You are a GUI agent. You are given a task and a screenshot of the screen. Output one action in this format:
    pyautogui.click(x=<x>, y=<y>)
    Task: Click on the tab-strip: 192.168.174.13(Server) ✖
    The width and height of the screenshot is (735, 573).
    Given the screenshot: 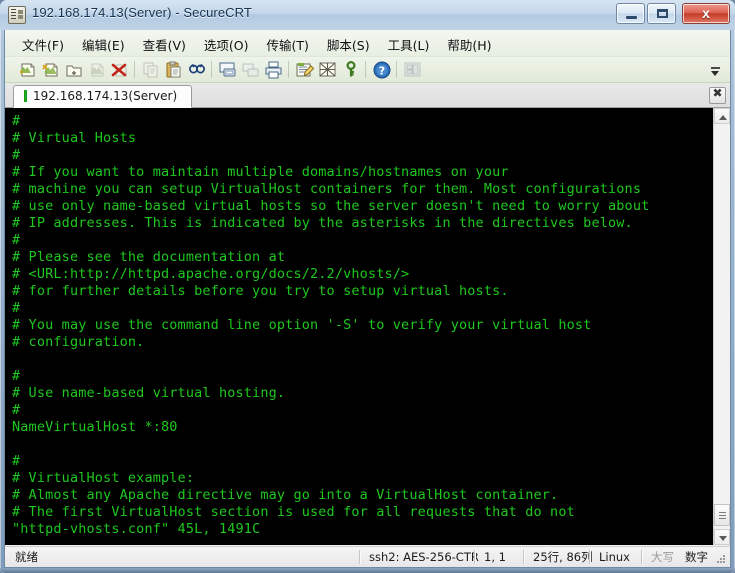 What is the action you would take?
    pyautogui.click(x=367, y=95)
    